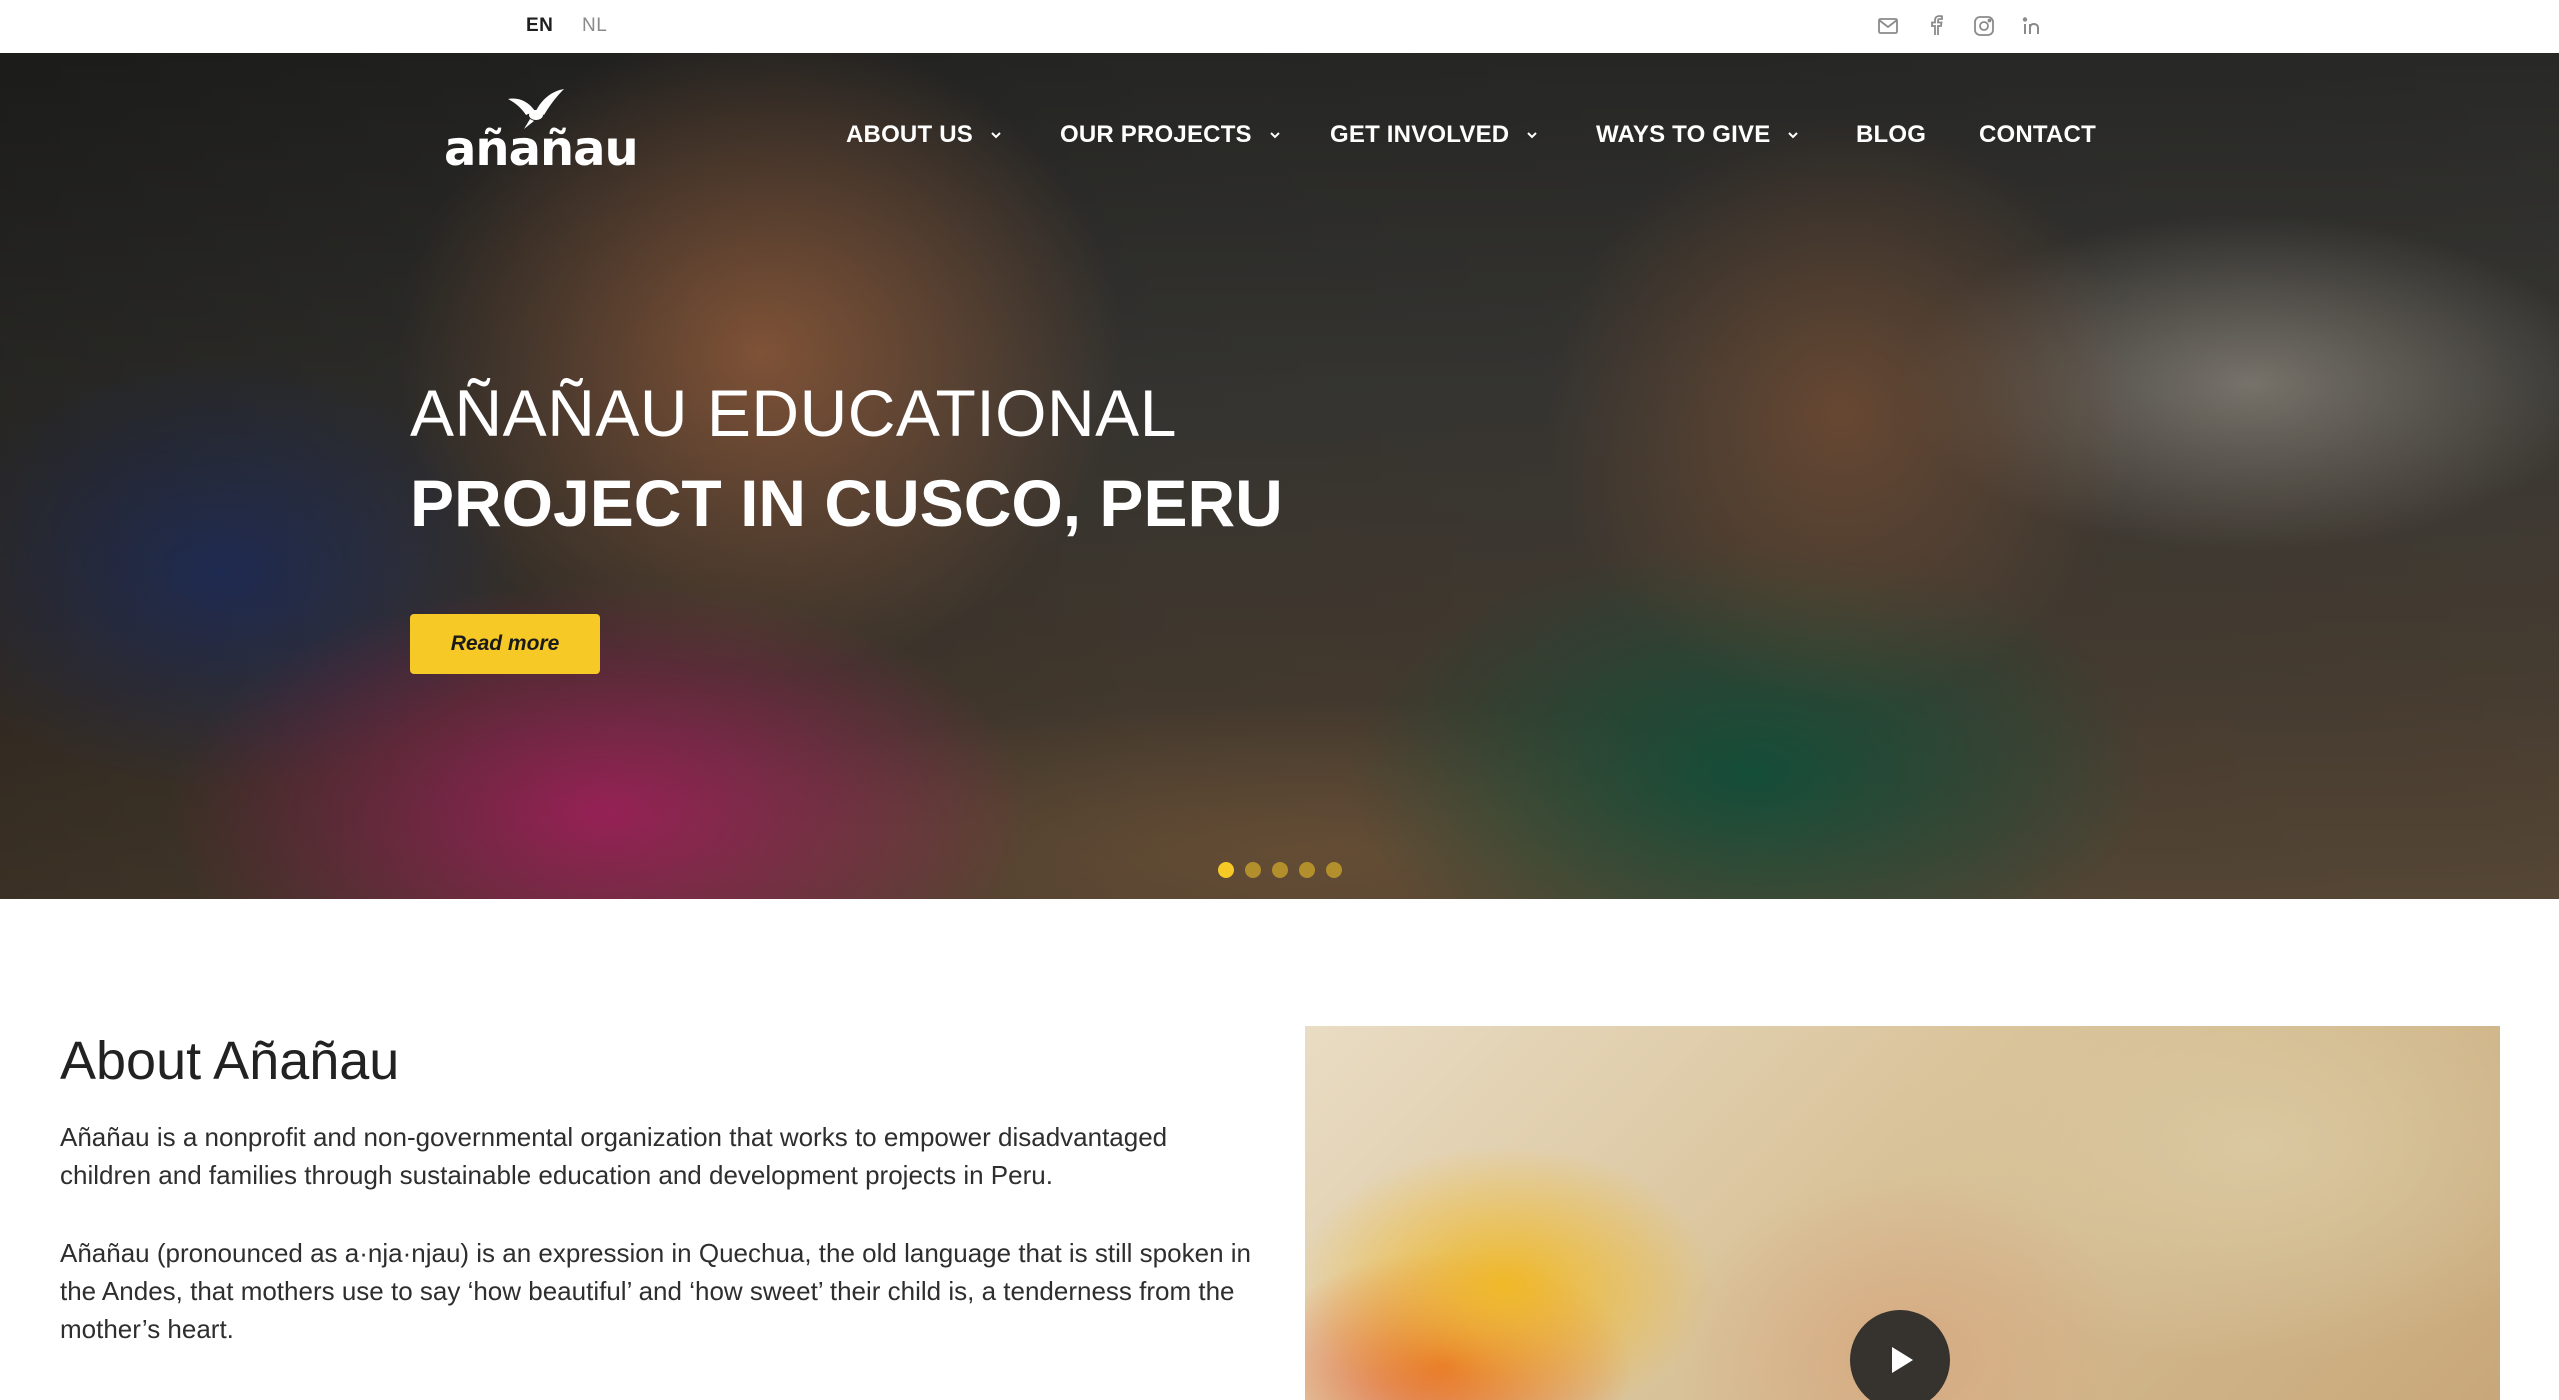 This screenshot has height=1400, width=2559. Describe the element at coordinates (539, 26) in the screenshot. I see `language-en-link: EN` at that location.